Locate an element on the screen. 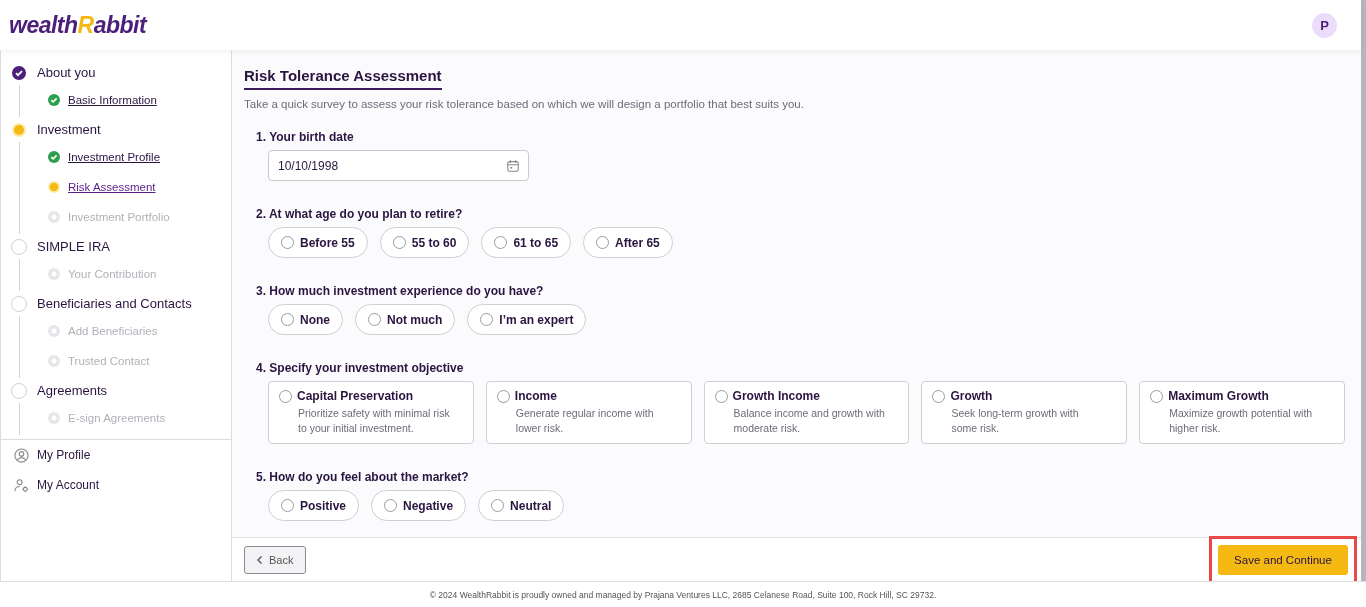  date-field: 10/10/1998 is located at coordinates (398, 165).